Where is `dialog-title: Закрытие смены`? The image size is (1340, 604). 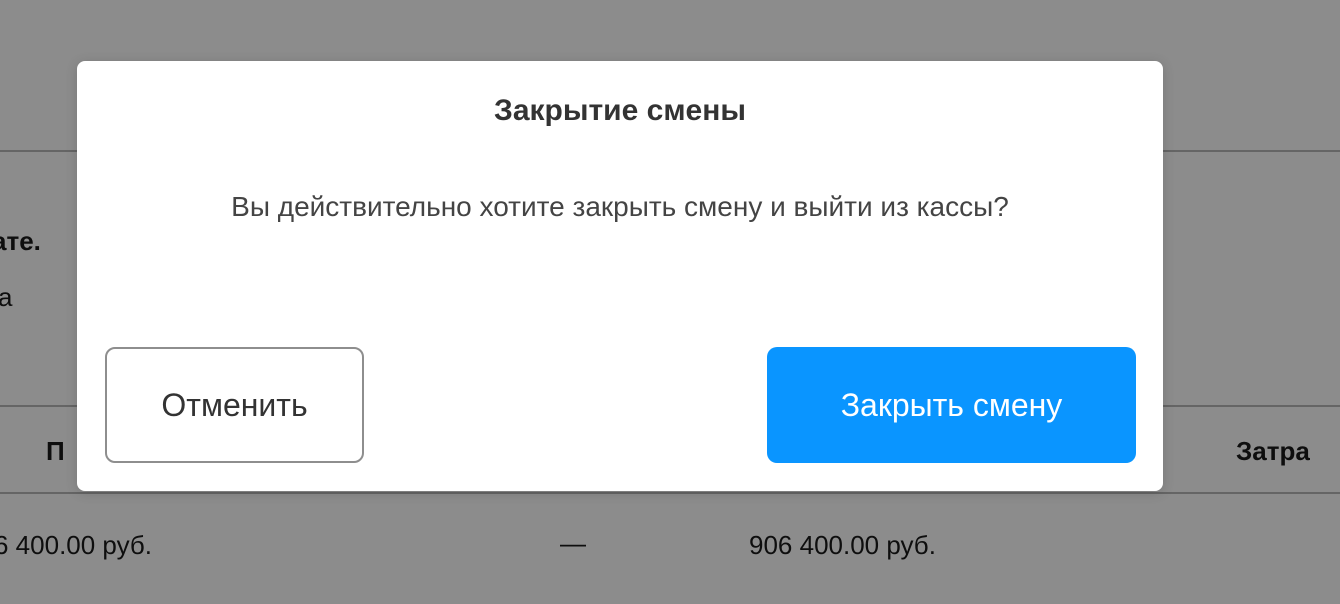
dialog-title: Закрытие смены is located at coordinates (620, 110).